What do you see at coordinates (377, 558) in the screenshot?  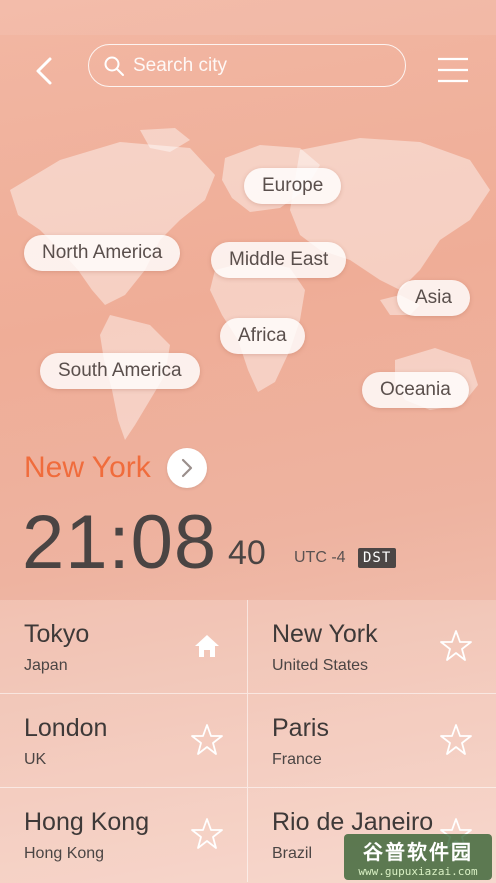 I see `dst-badge: DST` at bounding box center [377, 558].